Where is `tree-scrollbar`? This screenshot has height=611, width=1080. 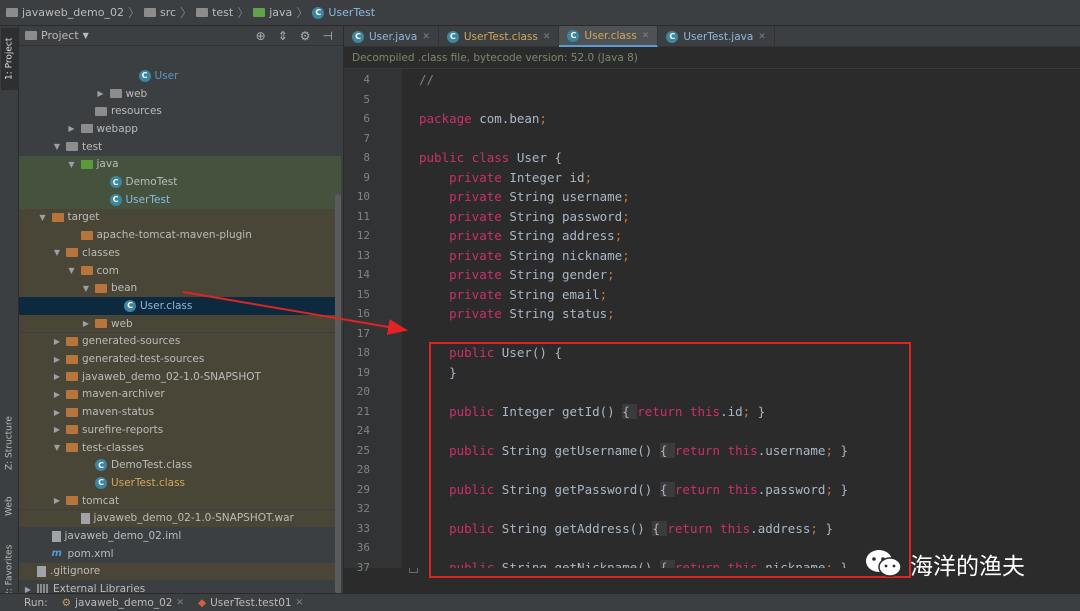
tree-scrollbar is located at coordinates (338, 393).